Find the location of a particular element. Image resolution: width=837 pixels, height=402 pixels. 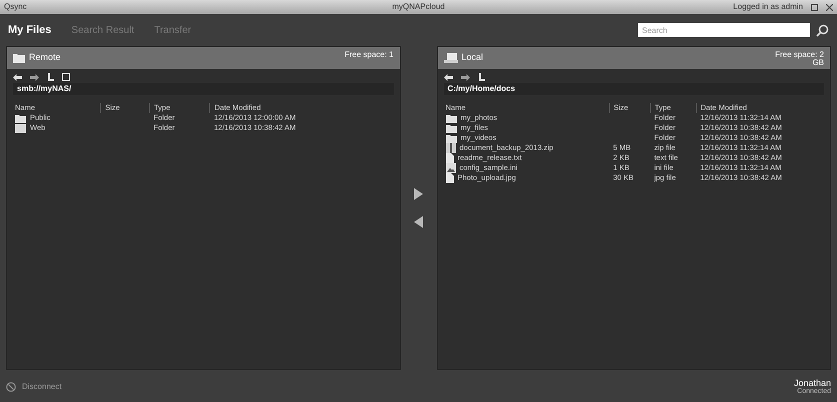

disconnect-link: Disconnect is located at coordinates (42, 387).